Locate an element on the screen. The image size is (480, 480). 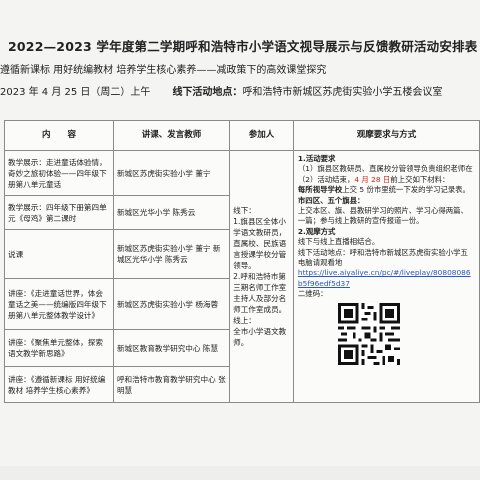
req-item-2: （2）活动结束，4 月 28 日前上交如下材料： is located at coordinates (373, 179).